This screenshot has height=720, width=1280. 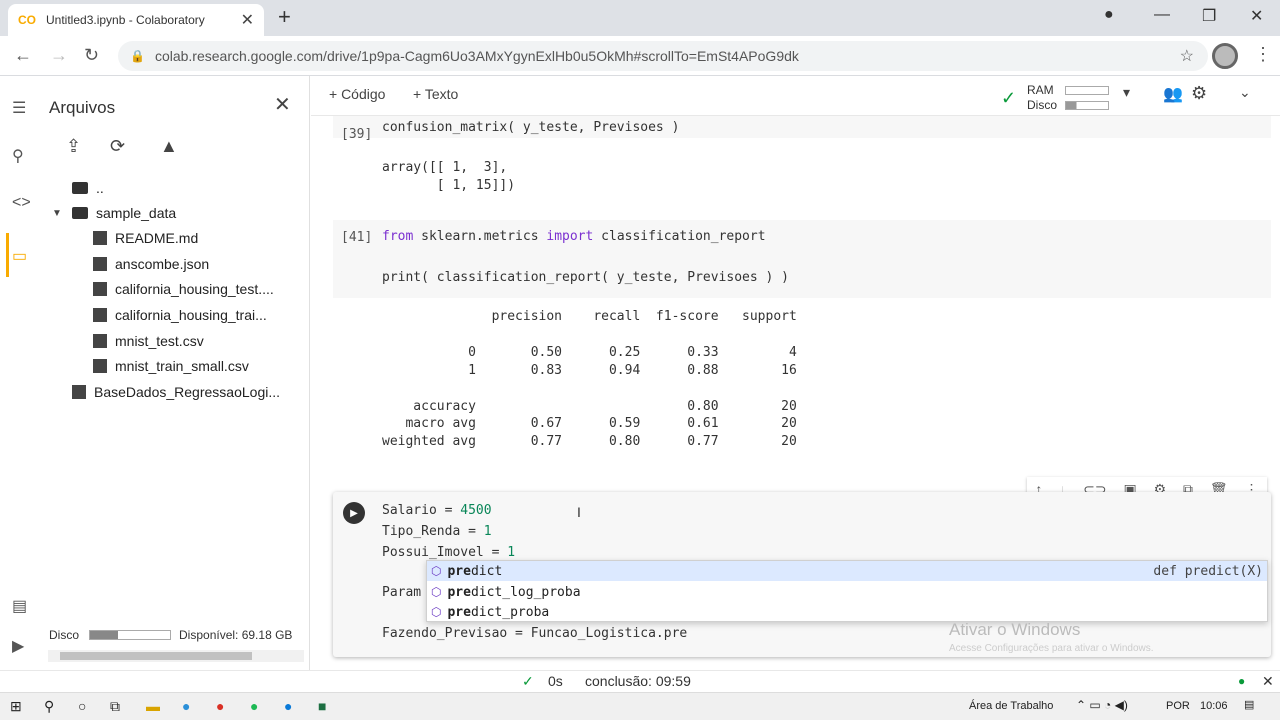 What do you see at coordinates (282, 104) in the screenshot?
I see `close-panel-icon: ✕` at bounding box center [282, 104].